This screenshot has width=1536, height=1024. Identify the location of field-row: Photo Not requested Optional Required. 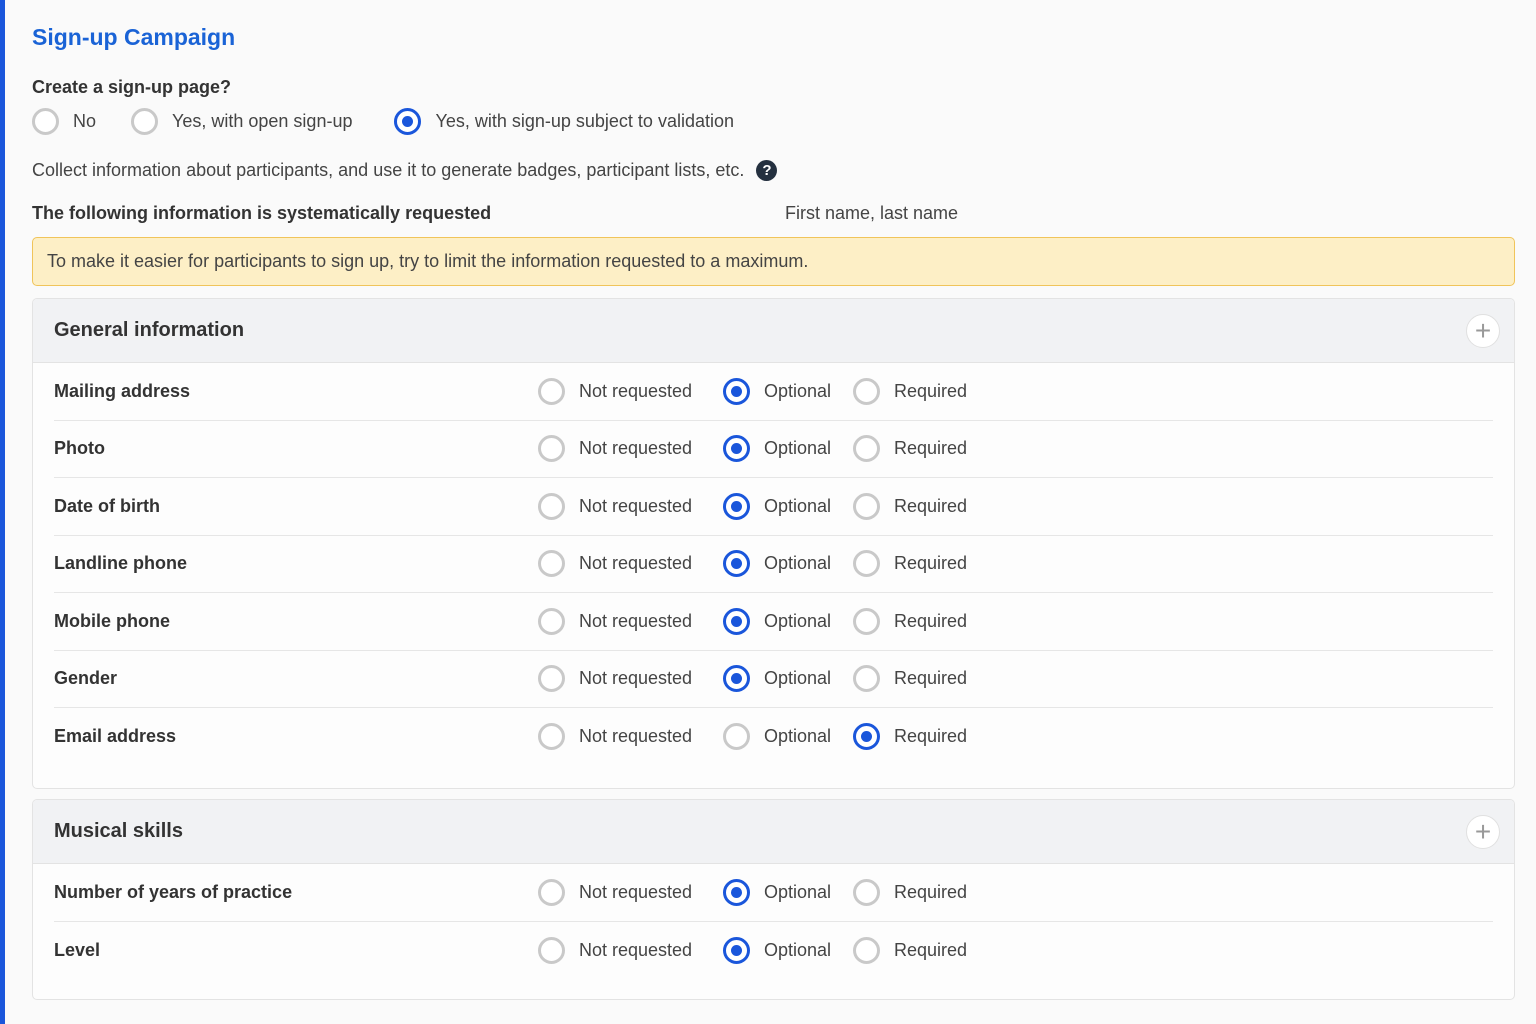
(773, 449).